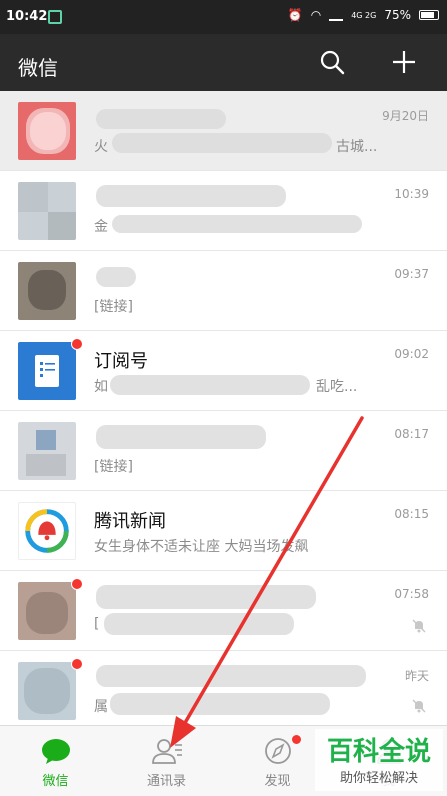  I want to click on app-header: 微信, so click(223, 62).